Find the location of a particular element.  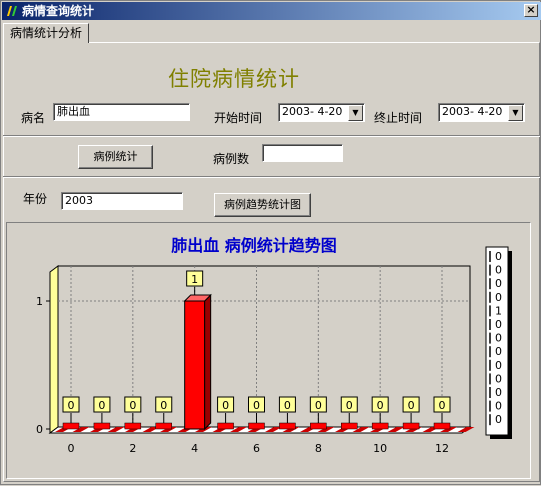

x-tick-label: 4 is located at coordinates (194, 448).